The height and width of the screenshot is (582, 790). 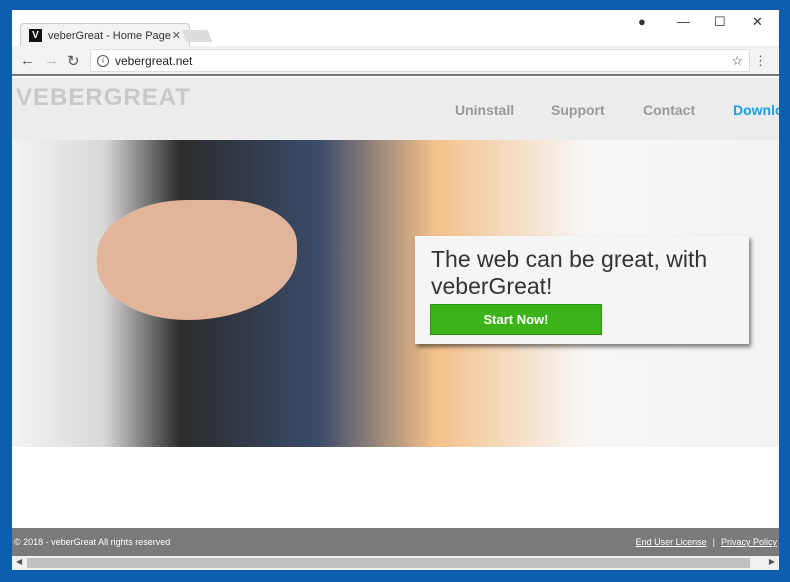 I want to click on close-tab-icon: ✕, so click(x=176, y=35).